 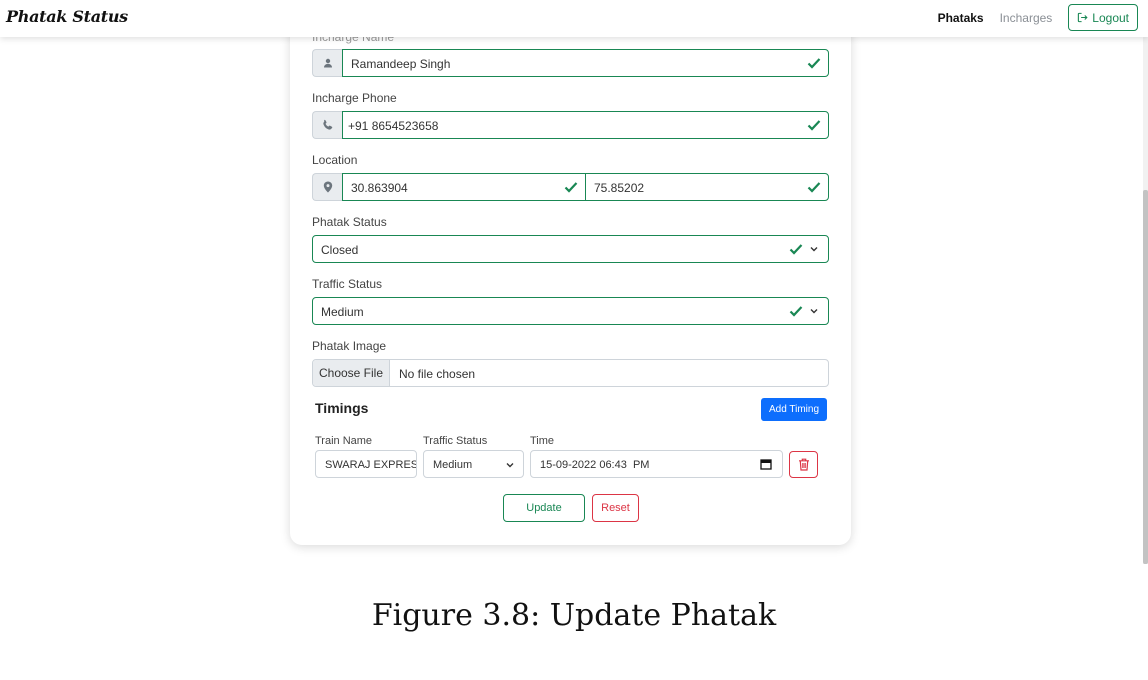 I want to click on logout-icon, so click(x=1083, y=17).